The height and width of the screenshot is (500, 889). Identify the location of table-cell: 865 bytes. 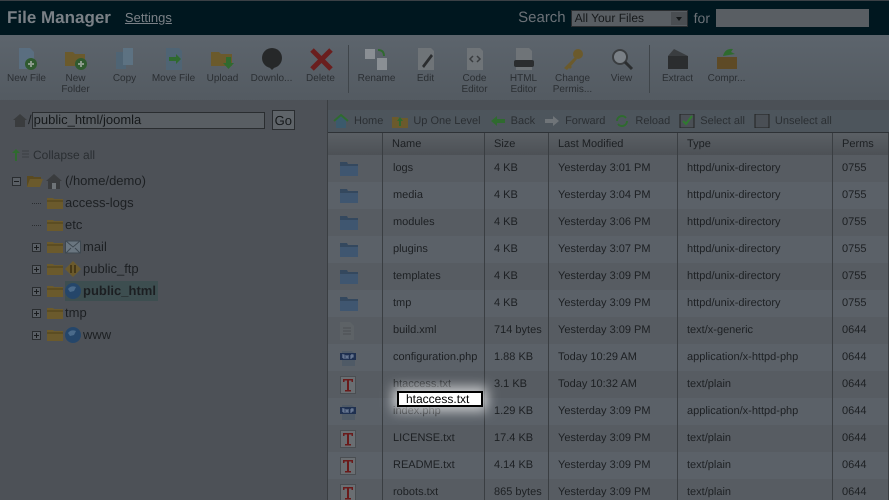
(517, 489).